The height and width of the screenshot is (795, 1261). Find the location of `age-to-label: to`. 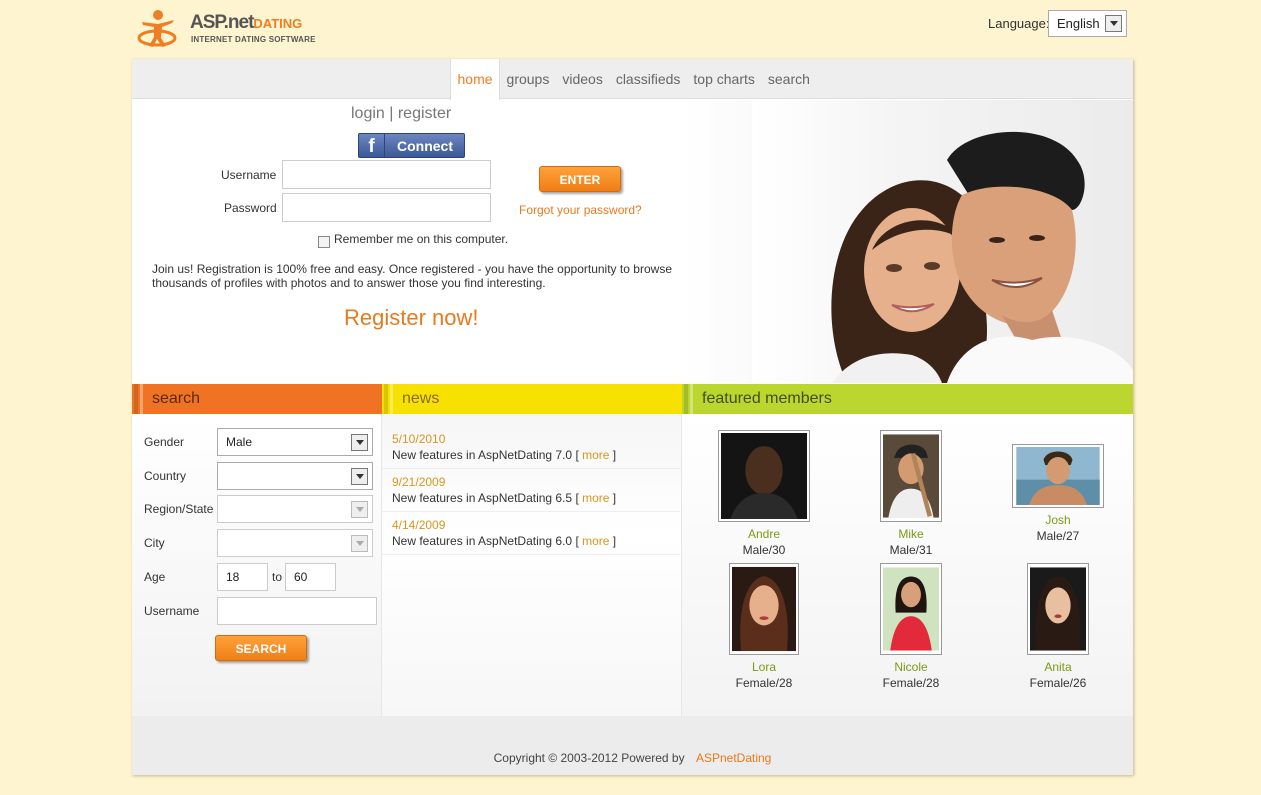

age-to-label: to is located at coordinates (277, 577).